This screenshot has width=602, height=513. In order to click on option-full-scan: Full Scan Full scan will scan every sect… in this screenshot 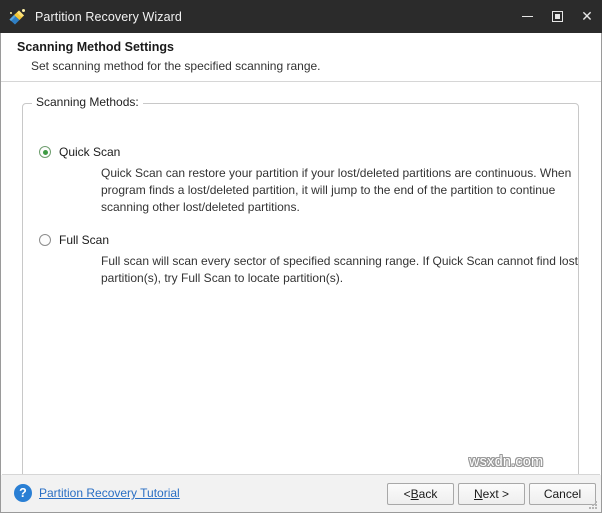, I will do `click(320, 260)`.